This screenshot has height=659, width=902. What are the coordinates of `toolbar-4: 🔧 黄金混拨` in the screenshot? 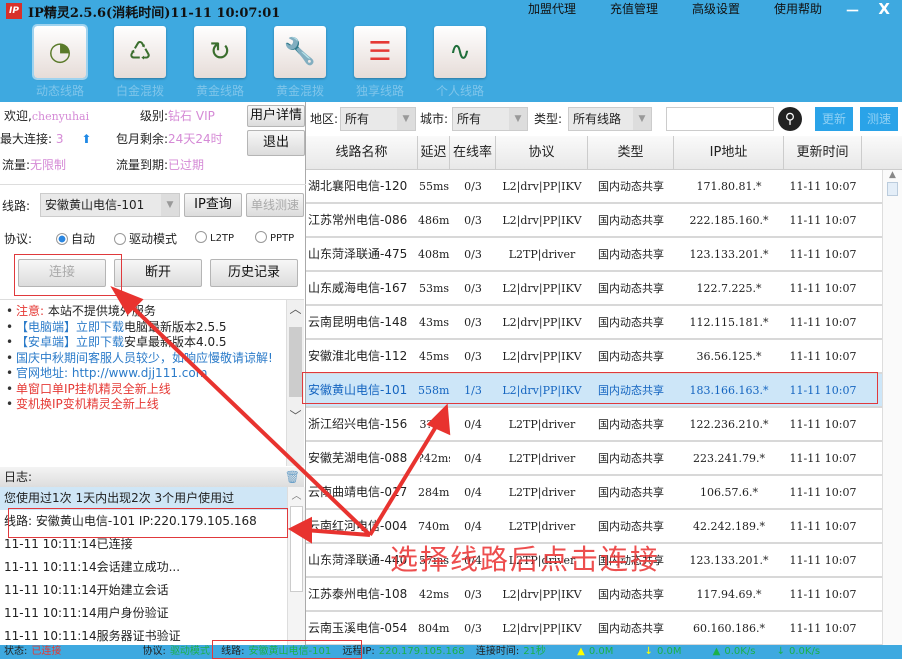 It's located at (300, 62).